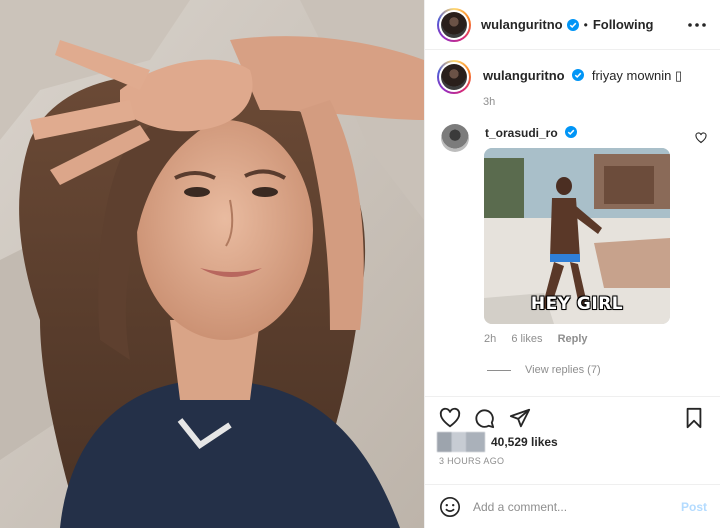 This screenshot has height=528, width=720. Describe the element at coordinates (694, 507) in the screenshot. I see `post-comment-button: Post` at that location.